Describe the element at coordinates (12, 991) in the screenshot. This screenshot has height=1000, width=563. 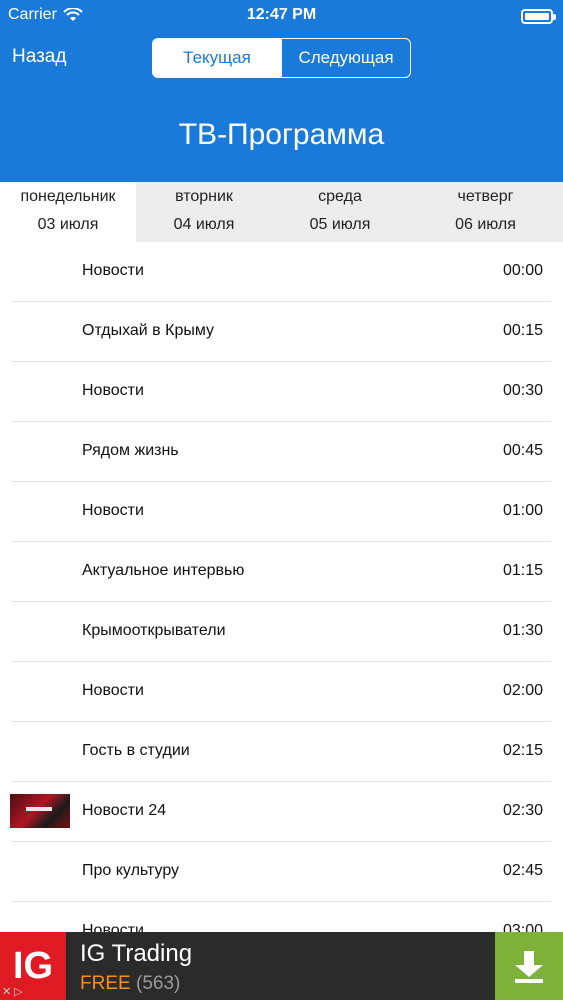
I see `ad-close-icon: ✕ ▷` at that location.